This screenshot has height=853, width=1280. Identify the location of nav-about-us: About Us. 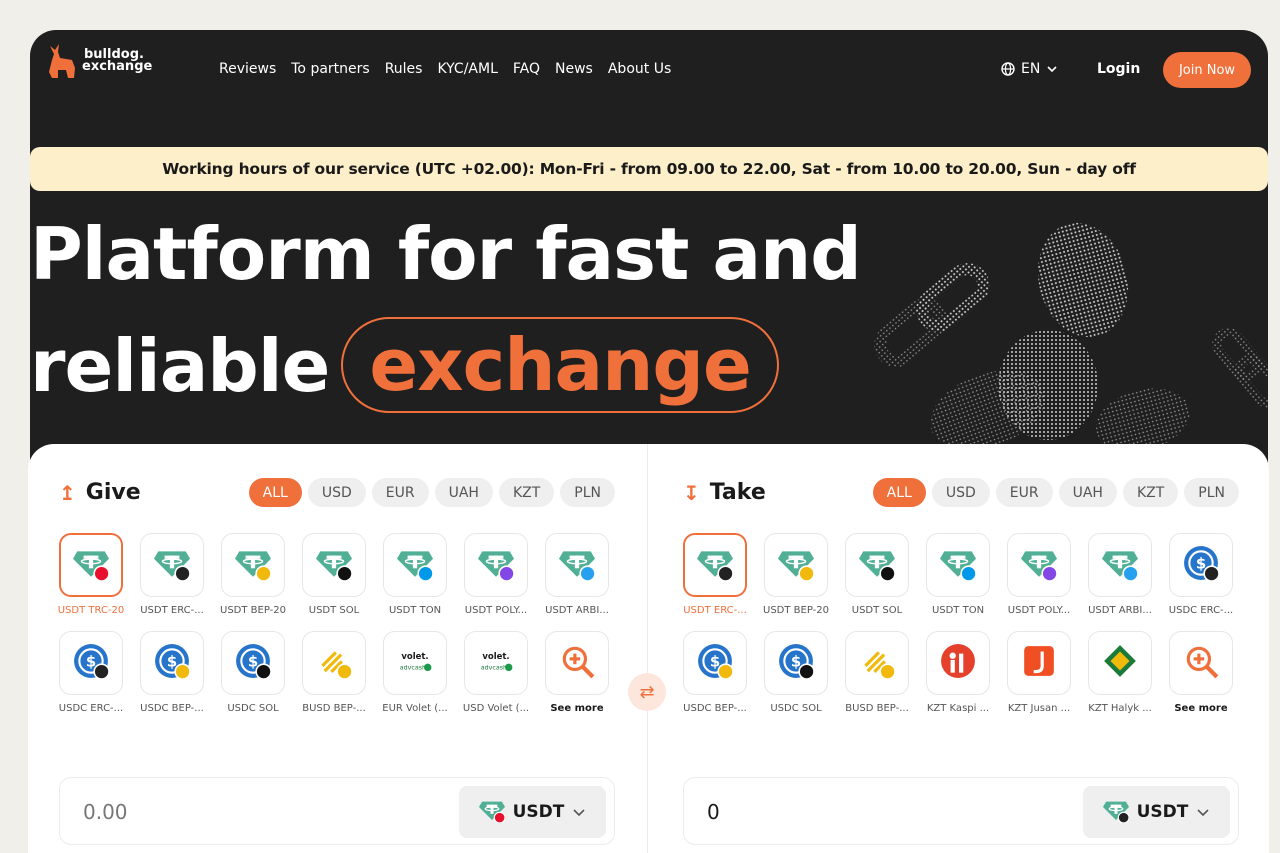
(639, 69).